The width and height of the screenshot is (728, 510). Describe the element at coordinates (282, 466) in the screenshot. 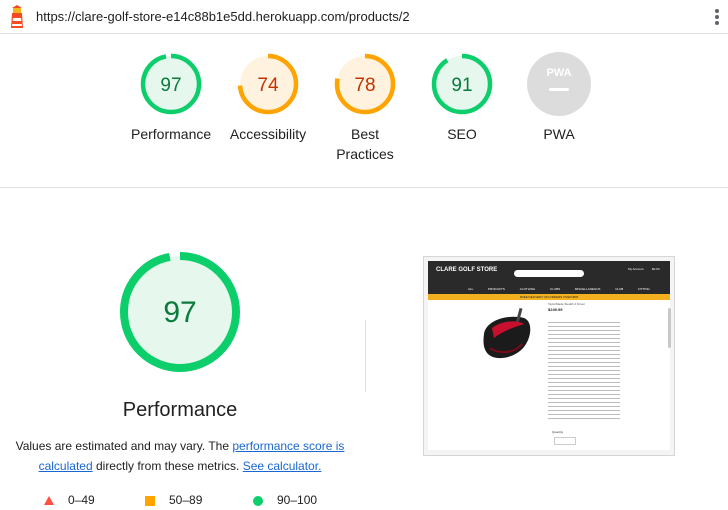

I see `see-calculator-link: See calculator.` at that location.